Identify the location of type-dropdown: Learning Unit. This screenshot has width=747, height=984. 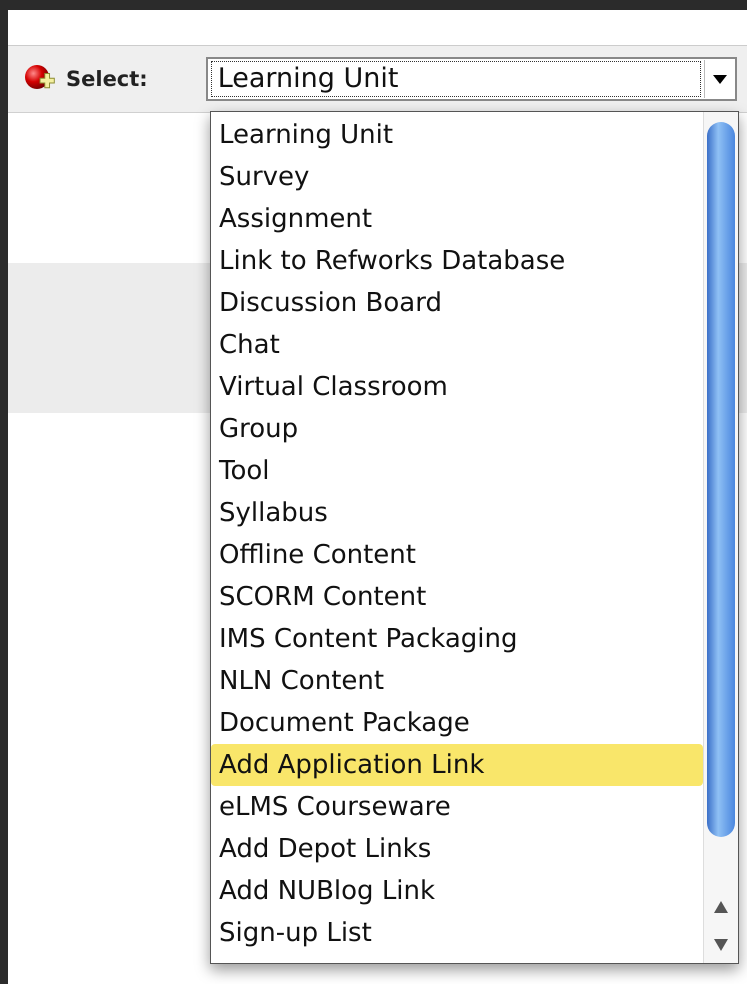
(471, 79).